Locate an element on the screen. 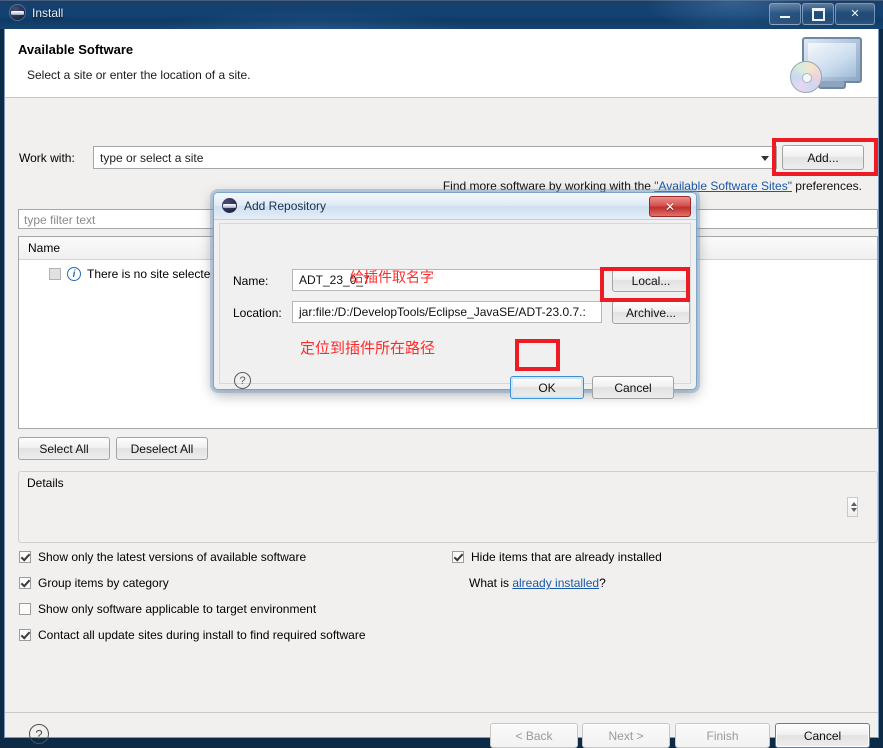  option-group-by-category: Group items by category is located at coordinates (94, 583).